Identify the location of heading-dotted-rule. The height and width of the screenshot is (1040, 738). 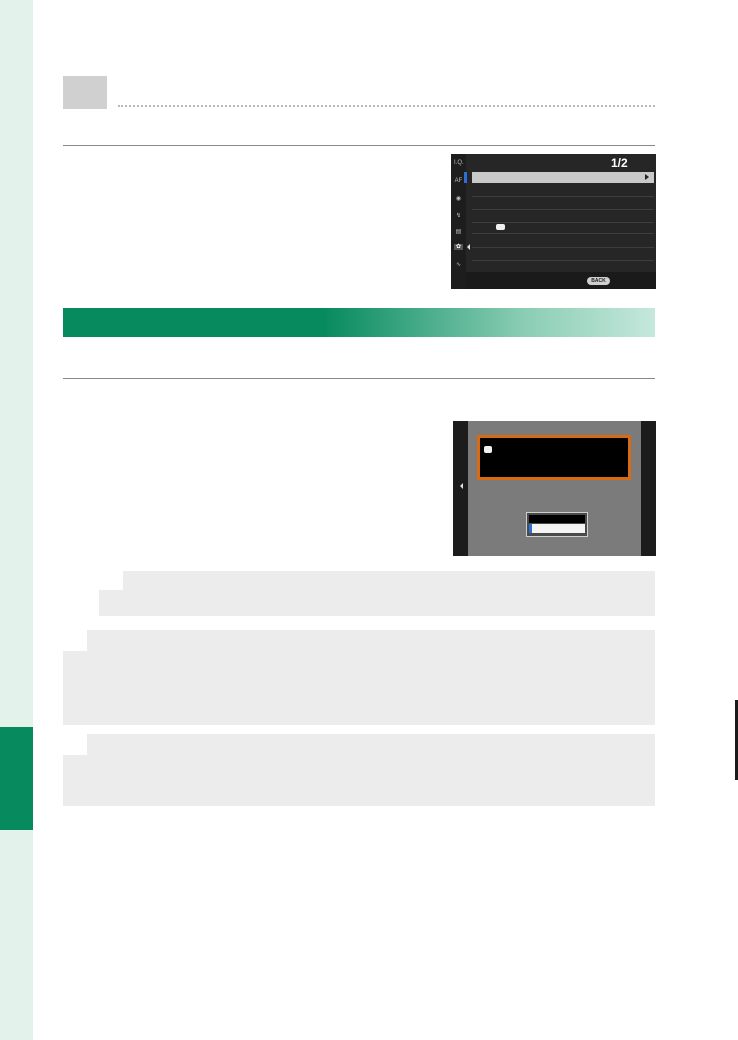
(386, 106).